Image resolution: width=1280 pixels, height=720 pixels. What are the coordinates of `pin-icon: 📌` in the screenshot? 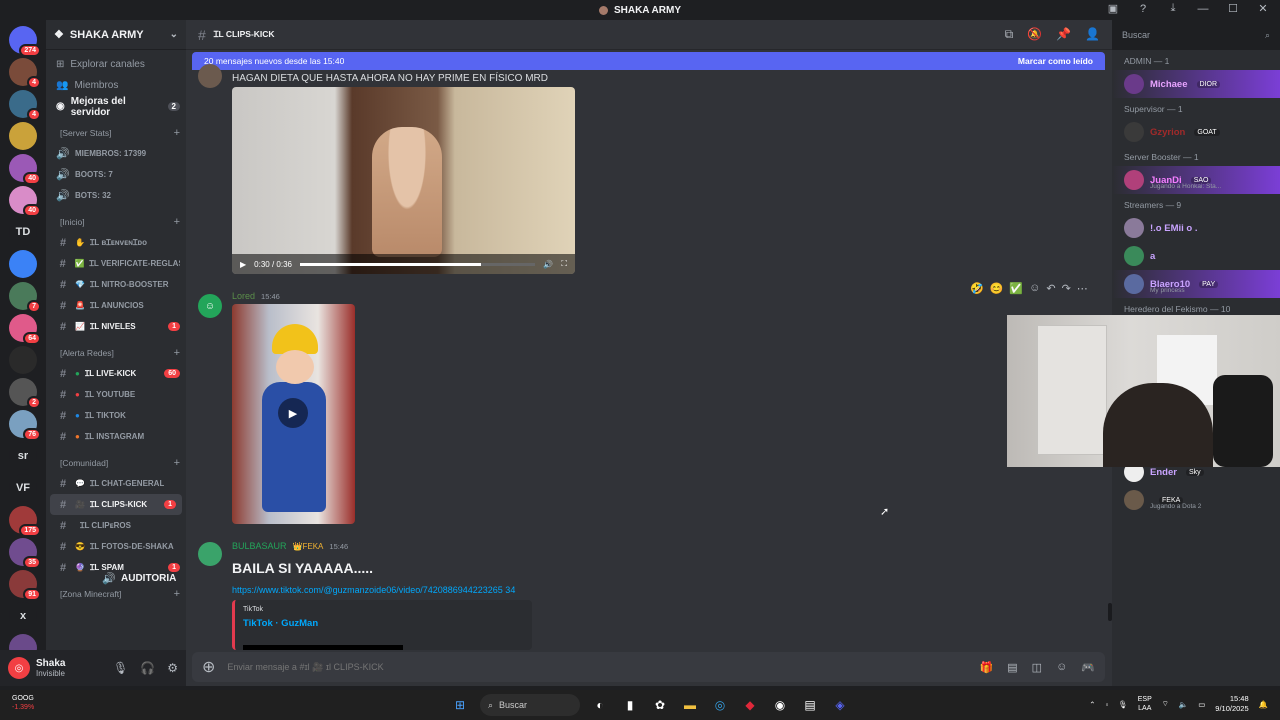 It's located at (1063, 34).